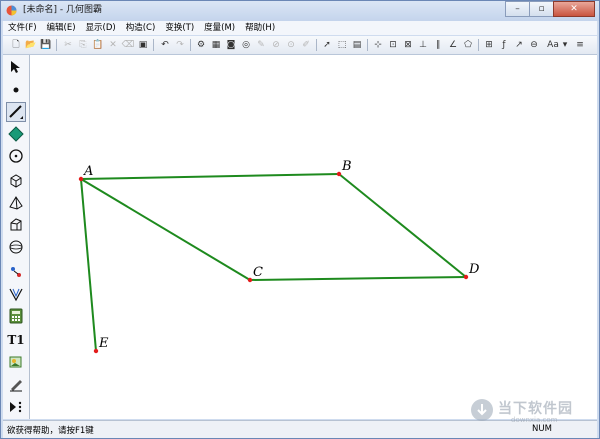 The image size is (600, 439). Describe the element at coordinates (16, 316) in the screenshot. I see `calculator-tool-icon` at that location.